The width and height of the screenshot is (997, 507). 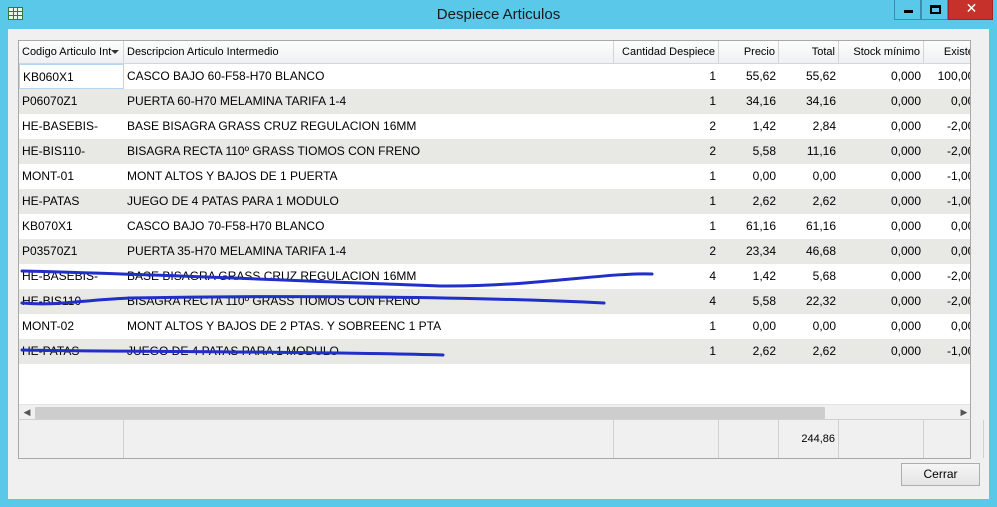 What do you see at coordinates (369, 101) in the screenshot?
I see `cell-descripcion: PUERTA 60-H70 MELAMINA TARIFA 1-4` at bounding box center [369, 101].